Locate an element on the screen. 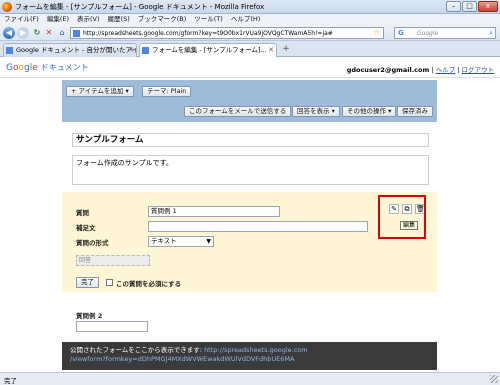  question-2-title: 質問例 2 is located at coordinates (89, 316).